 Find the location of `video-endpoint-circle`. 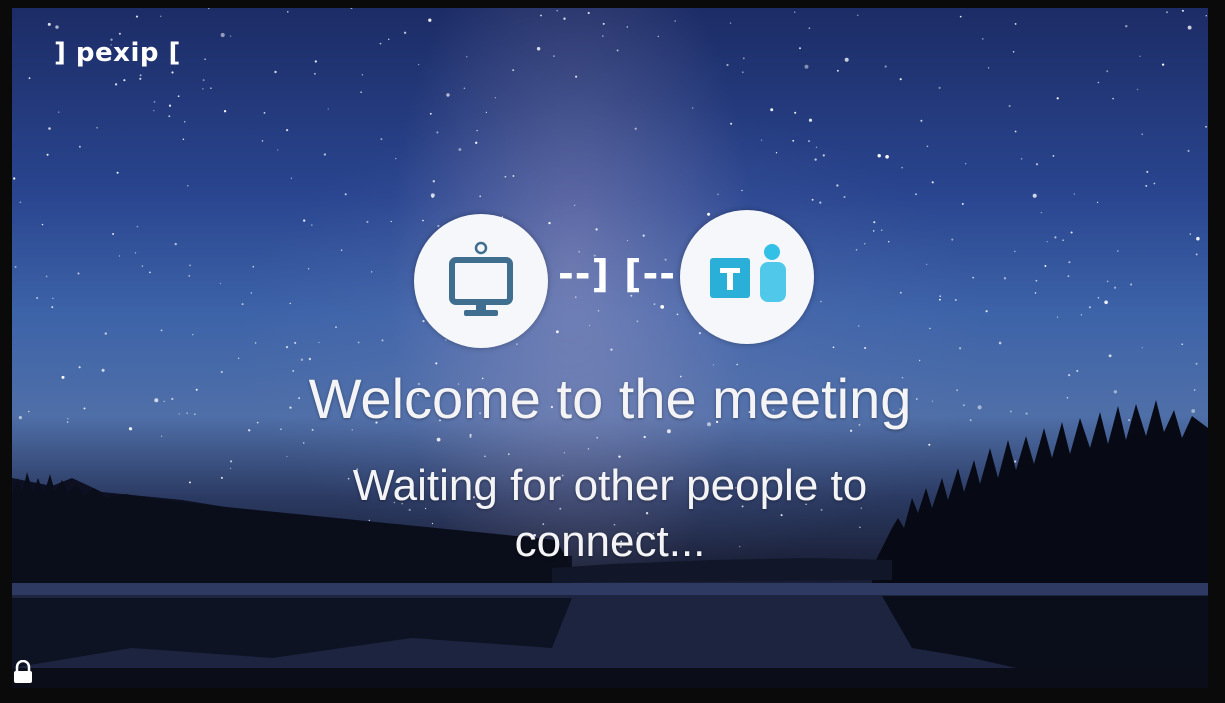

video-endpoint-circle is located at coordinates (481, 281).